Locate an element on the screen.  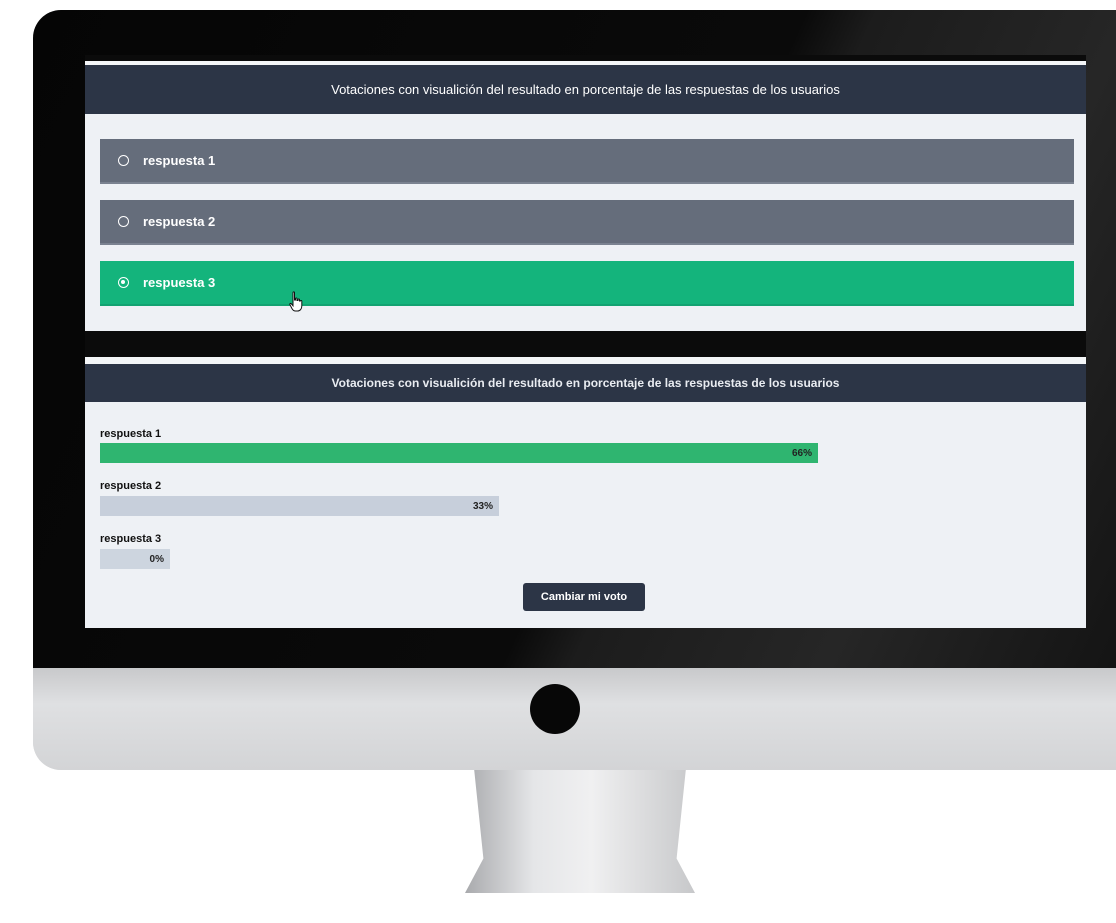
hand-pointer-icon is located at coordinates (296, 301).